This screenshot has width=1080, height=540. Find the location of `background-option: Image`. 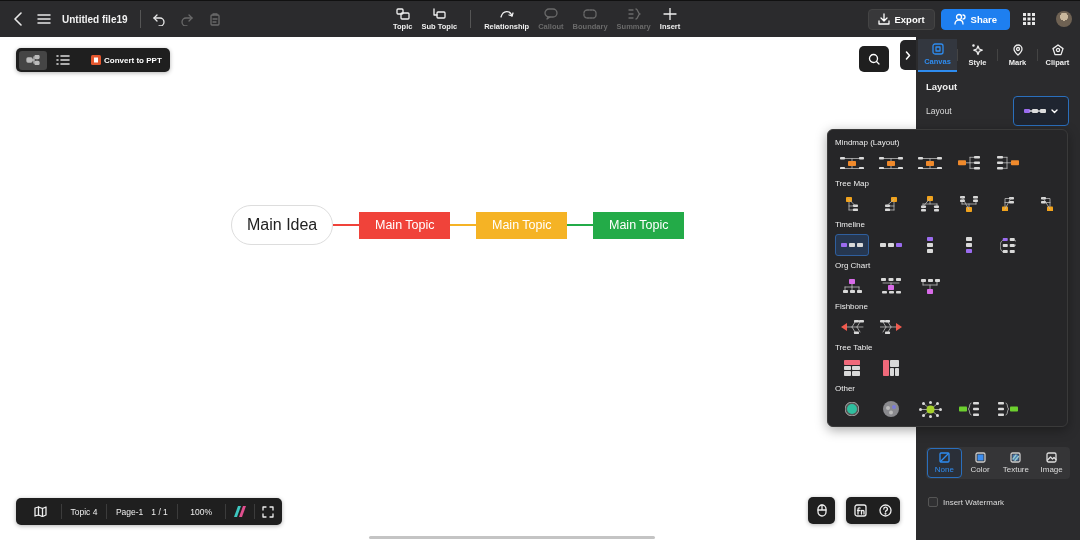

background-option: Image is located at coordinates (1051, 463).